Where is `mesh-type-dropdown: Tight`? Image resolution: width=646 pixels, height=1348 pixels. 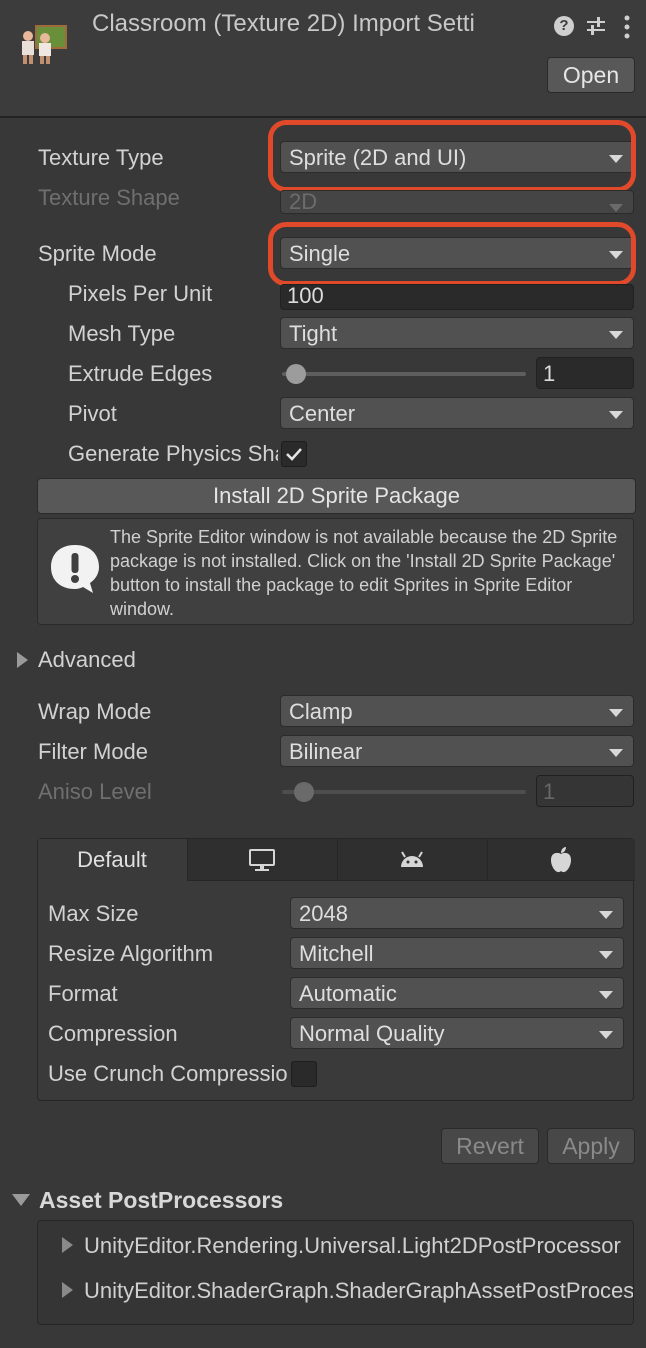 mesh-type-dropdown: Tight is located at coordinates (457, 333).